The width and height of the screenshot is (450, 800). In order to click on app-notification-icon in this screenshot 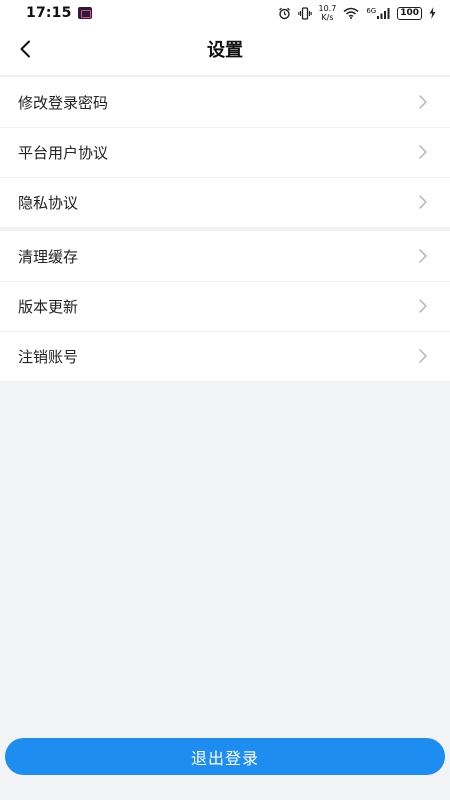, I will do `click(84, 13)`.